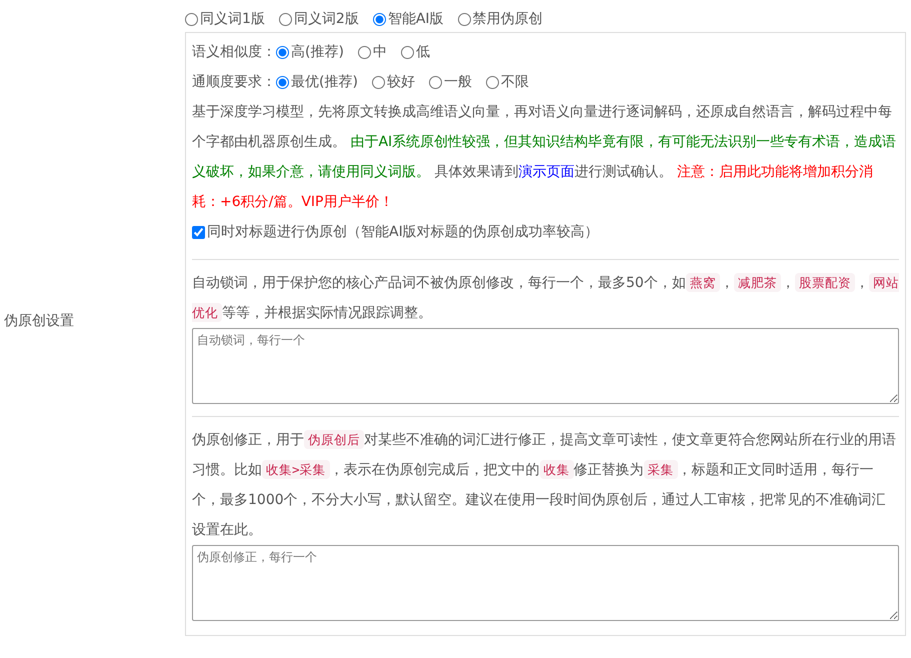 This screenshot has height=658, width=911. Describe the element at coordinates (545, 583) in the screenshot. I see `corrections-field: 伪原创修正，每行一个` at that location.